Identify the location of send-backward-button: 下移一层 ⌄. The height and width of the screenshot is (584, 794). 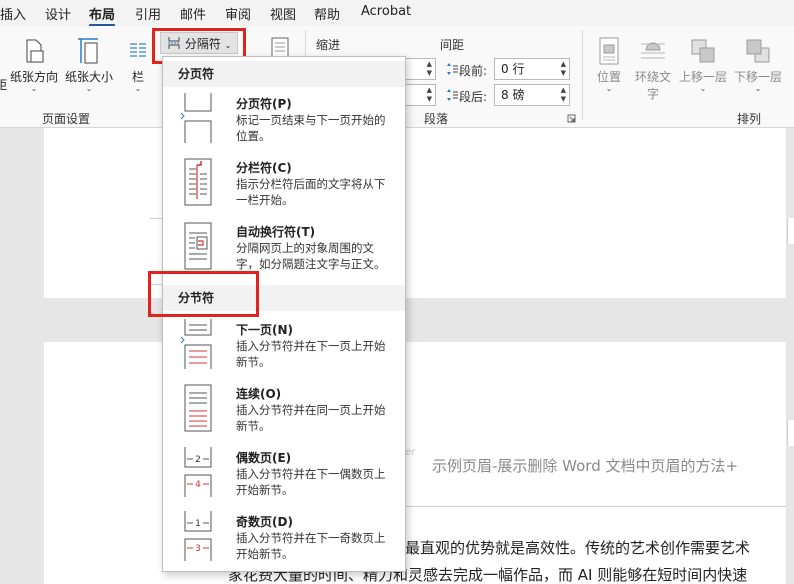
(758, 64).